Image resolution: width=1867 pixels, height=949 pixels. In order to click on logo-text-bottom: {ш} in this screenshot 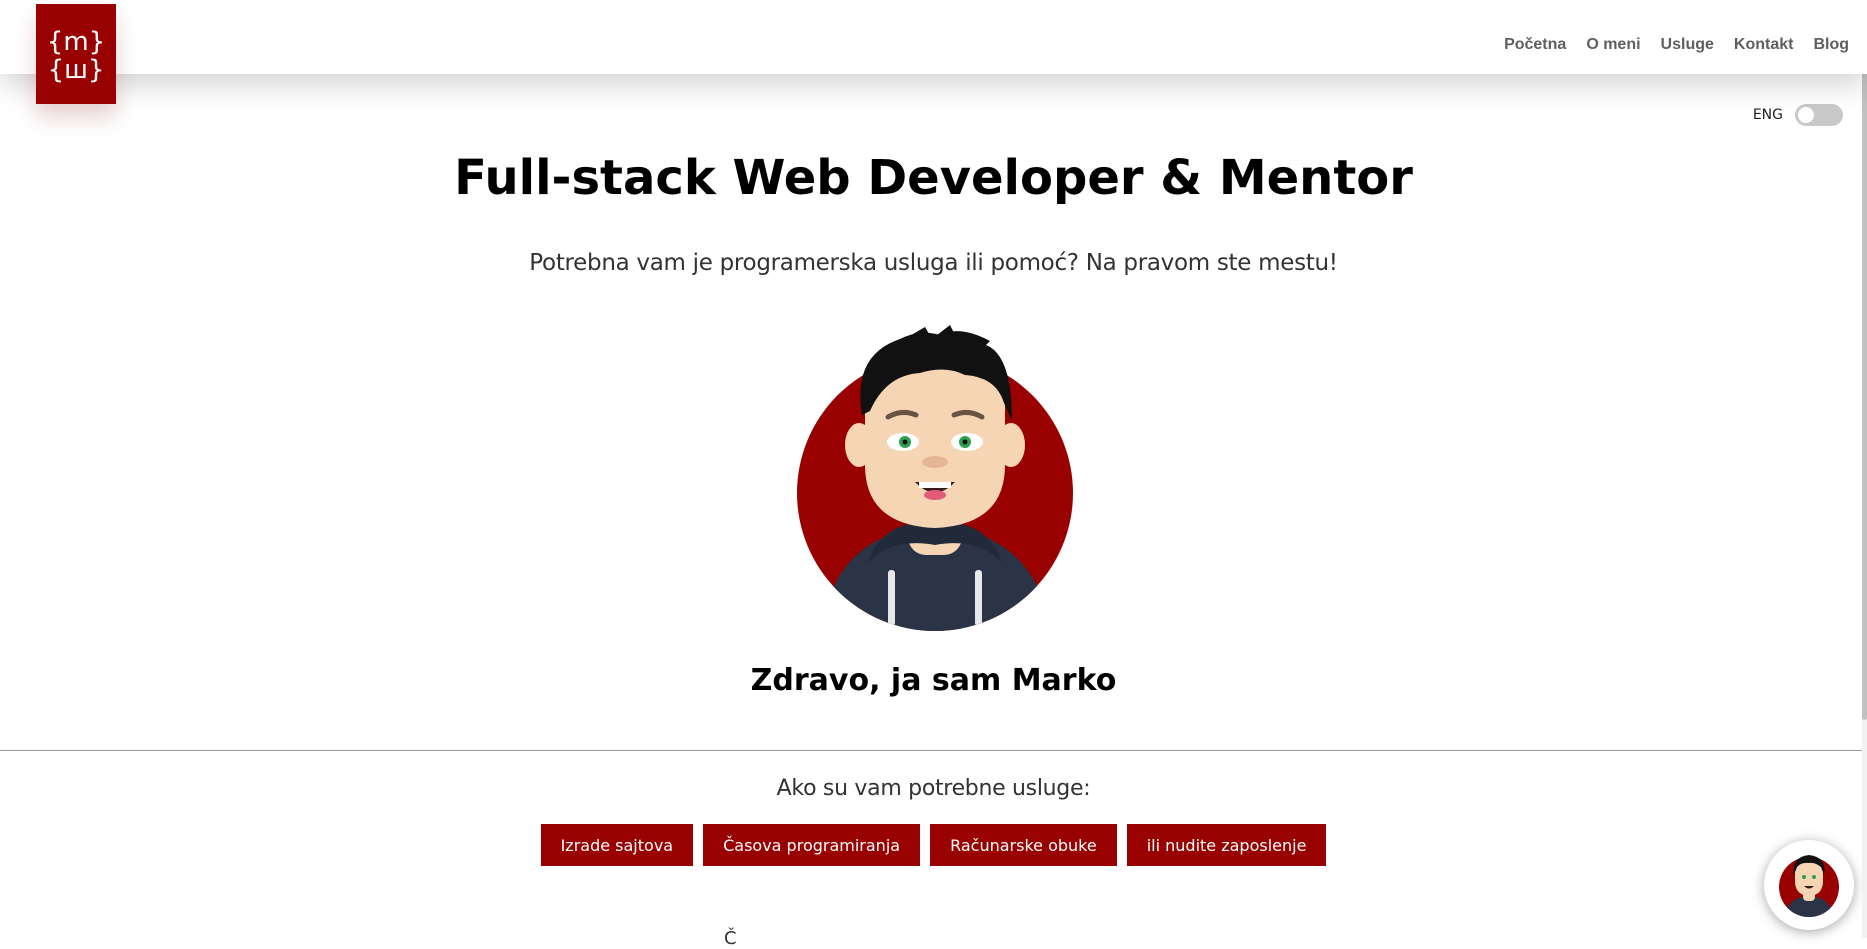, I will do `click(76, 70)`.